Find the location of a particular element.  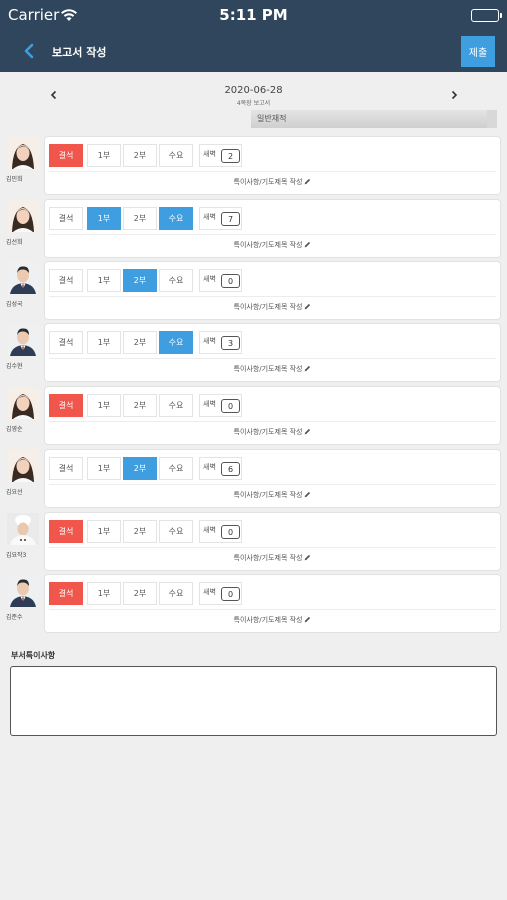

remarks-label: 부서특이사항 is located at coordinates (33, 655).